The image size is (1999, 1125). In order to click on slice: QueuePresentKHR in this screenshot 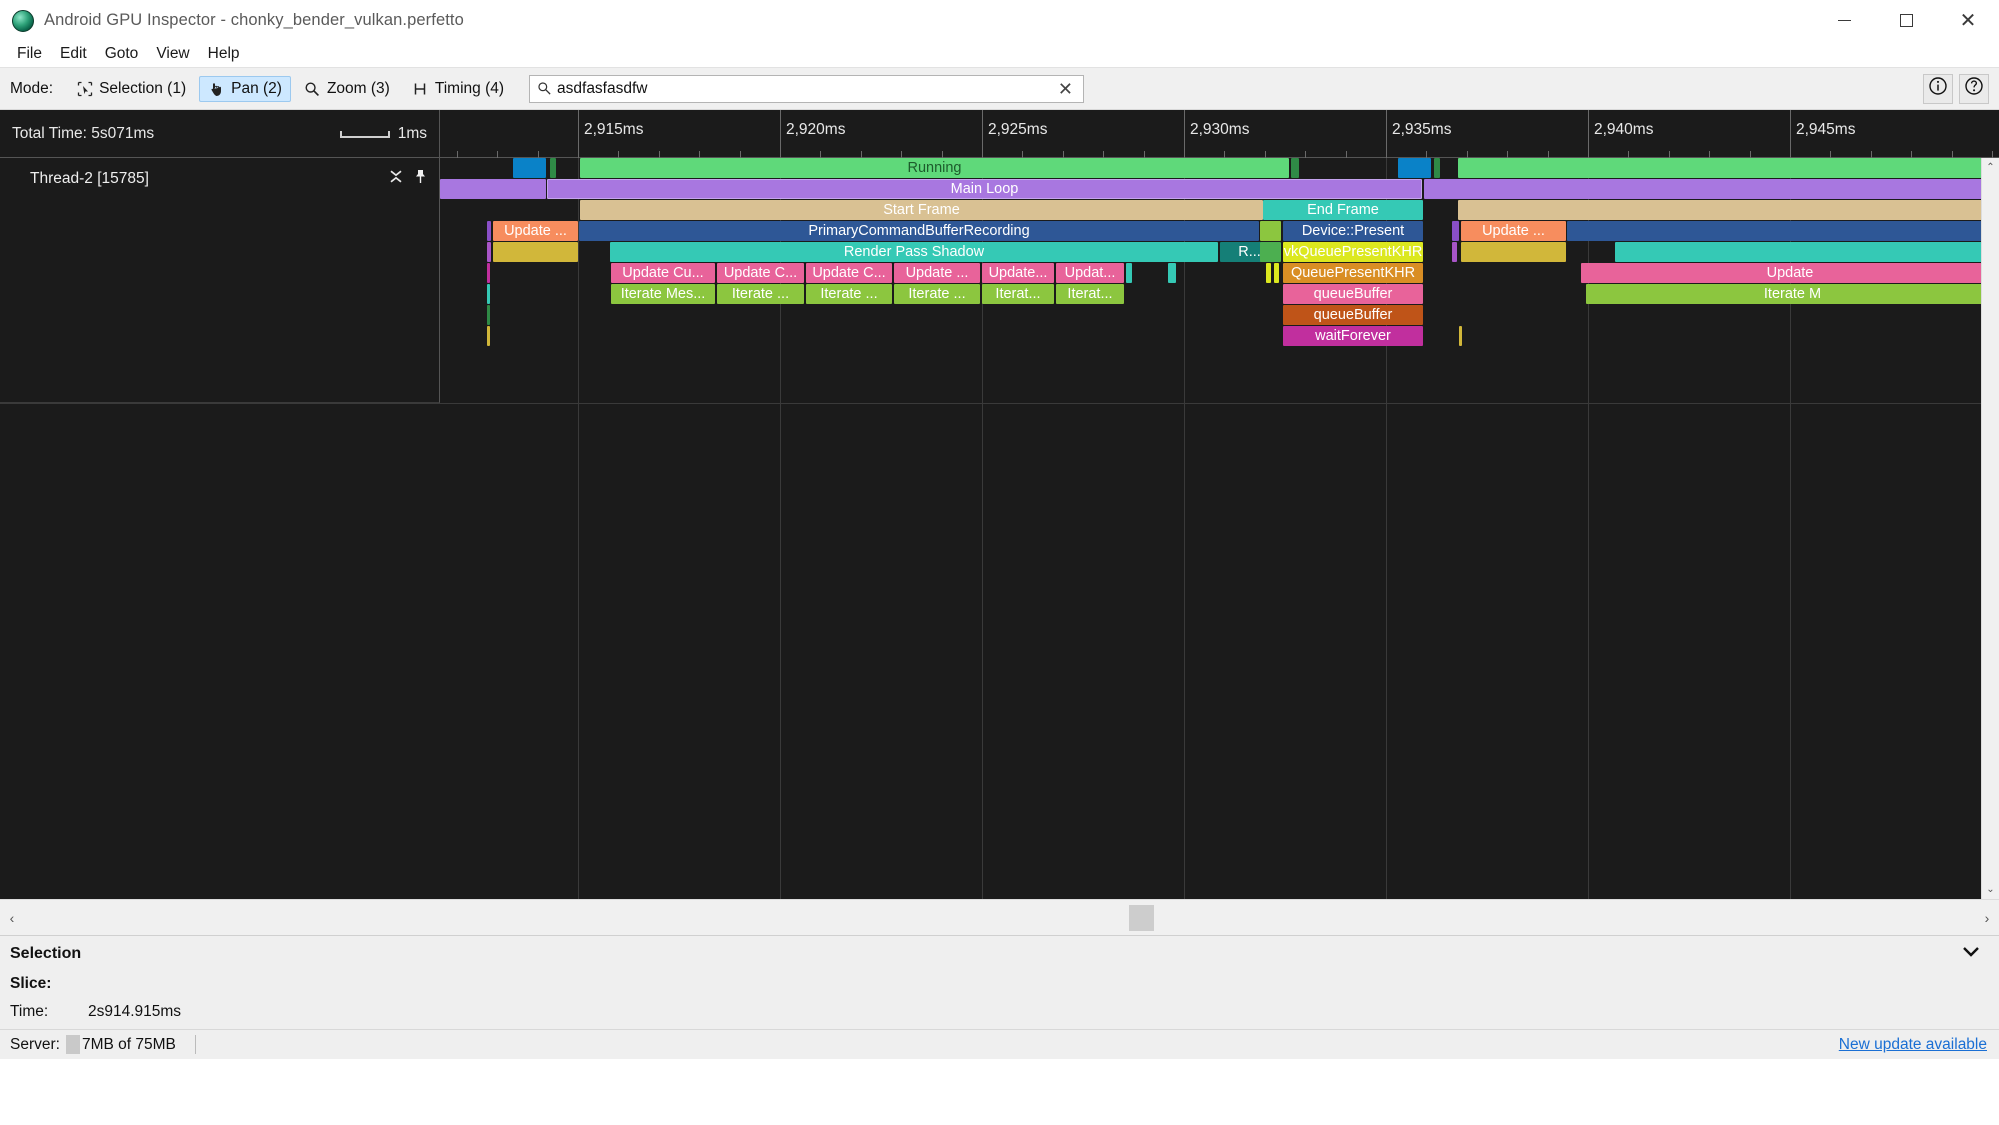, I will do `click(1353, 273)`.